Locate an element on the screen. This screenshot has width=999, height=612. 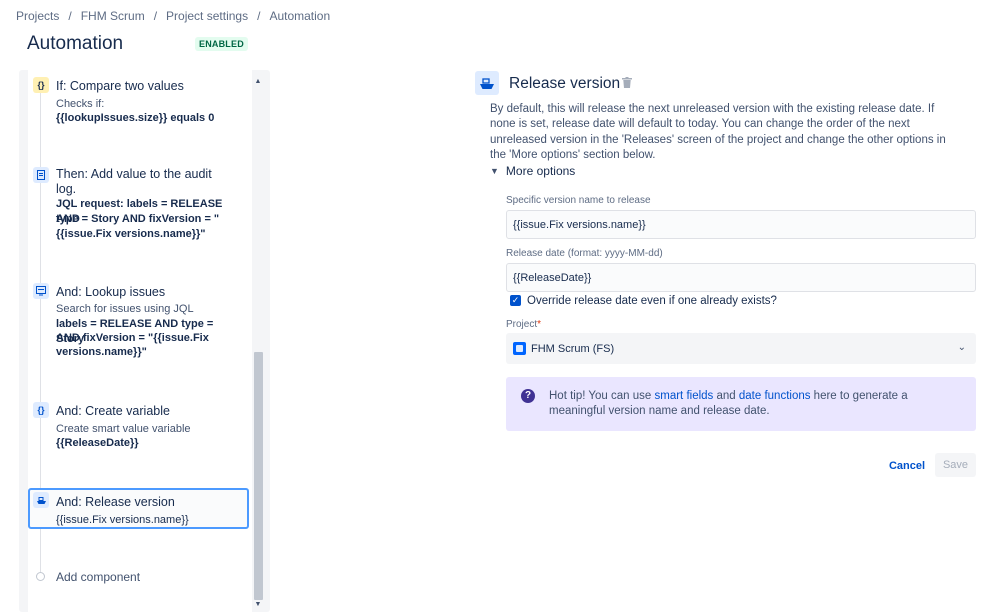
scrollbar-thumb is located at coordinates (258, 476).